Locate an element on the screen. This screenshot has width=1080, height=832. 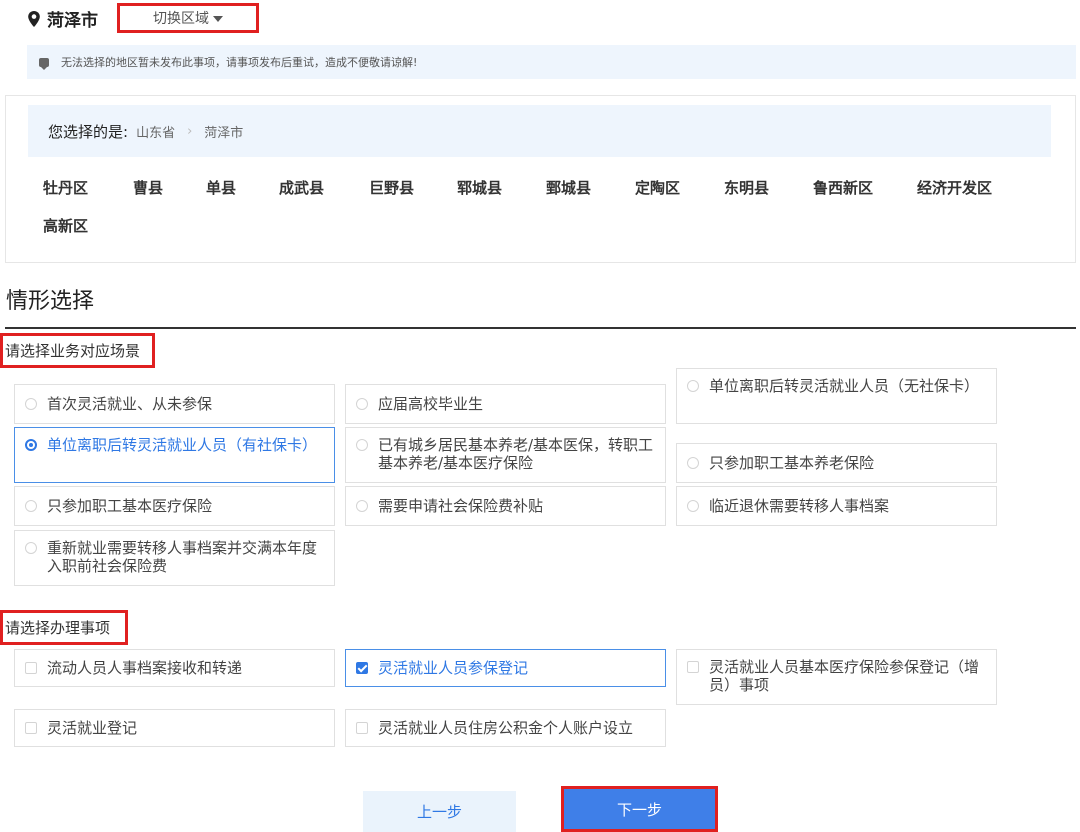
scenario-option: 重新就业需要转移人事档案并交满本年度入职前社会保险费 is located at coordinates (174, 558).